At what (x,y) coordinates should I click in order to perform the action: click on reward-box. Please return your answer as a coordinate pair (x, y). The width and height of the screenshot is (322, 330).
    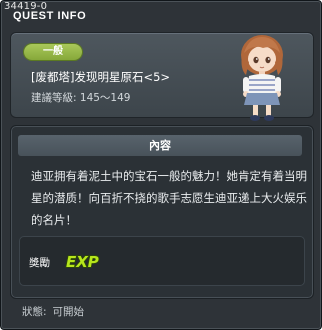
    Looking at the image, I should click on (162, 261).